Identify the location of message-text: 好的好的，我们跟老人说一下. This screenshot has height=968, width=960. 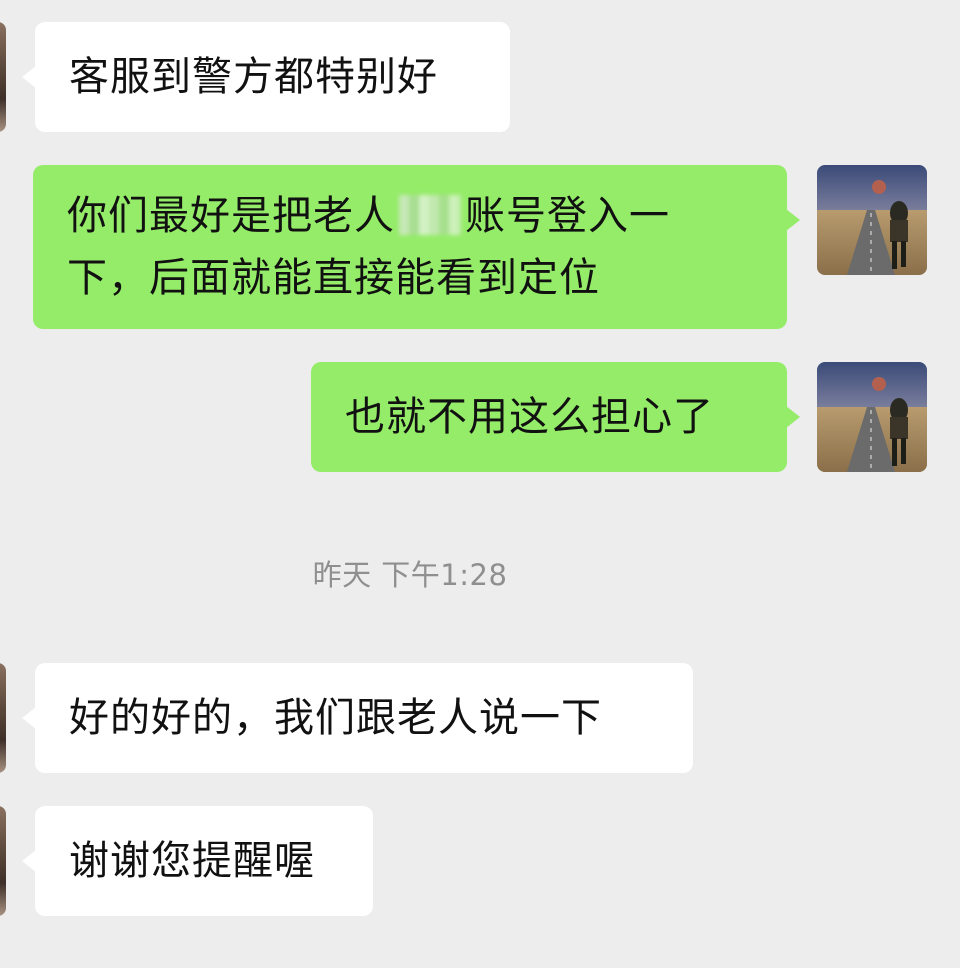
(335, 718).